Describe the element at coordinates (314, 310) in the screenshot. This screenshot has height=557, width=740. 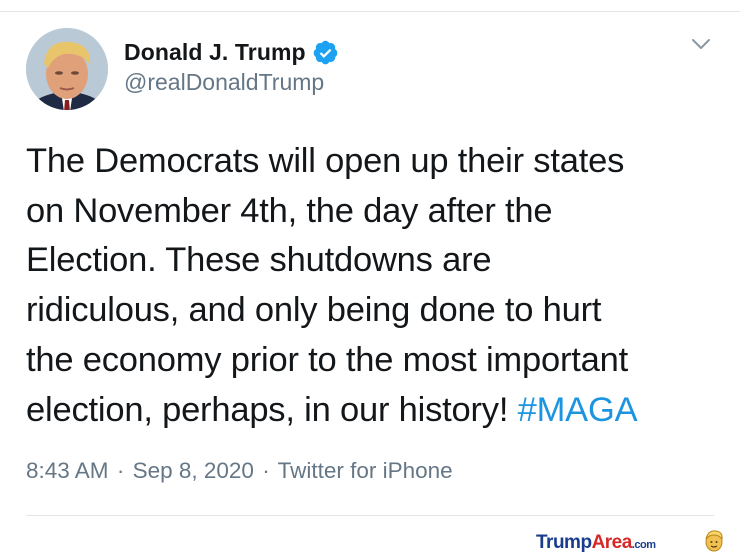
I see `tweet-text-line: ridiculous, and only being done to hurt` at that location.